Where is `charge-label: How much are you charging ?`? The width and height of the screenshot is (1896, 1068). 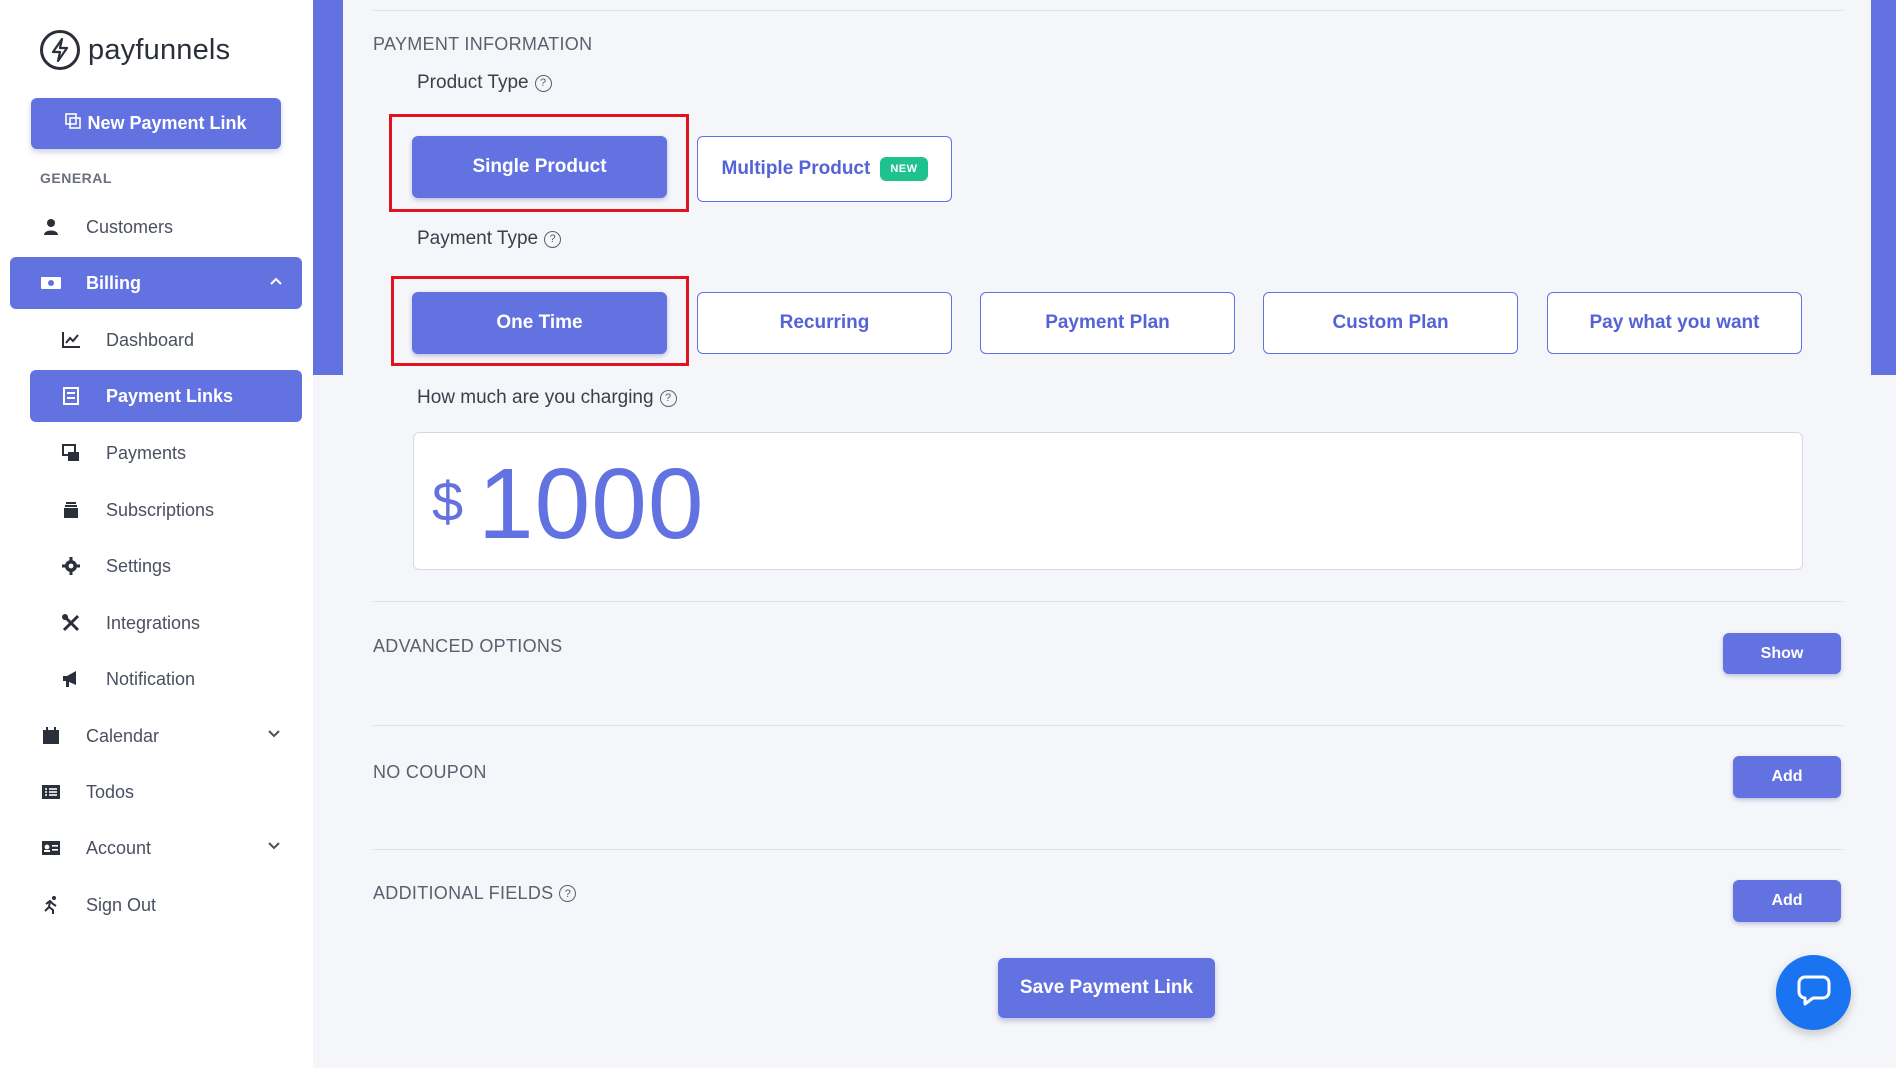 charge-label: How much are you charging ? is located at coordinates (547, 398).